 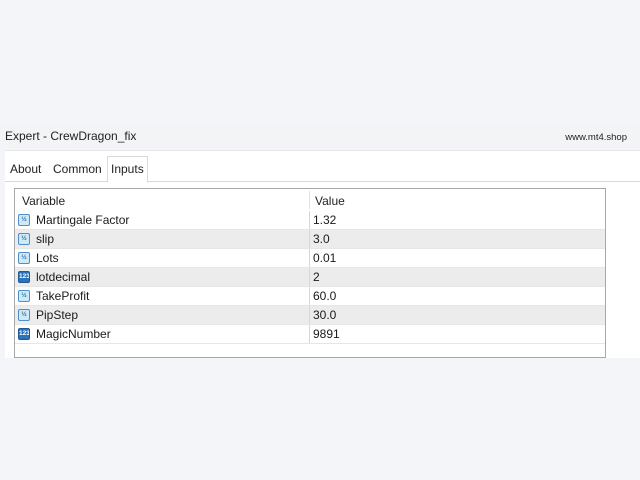 I want to click on variable-name: MagicNumber, so click(x=73, y=334).